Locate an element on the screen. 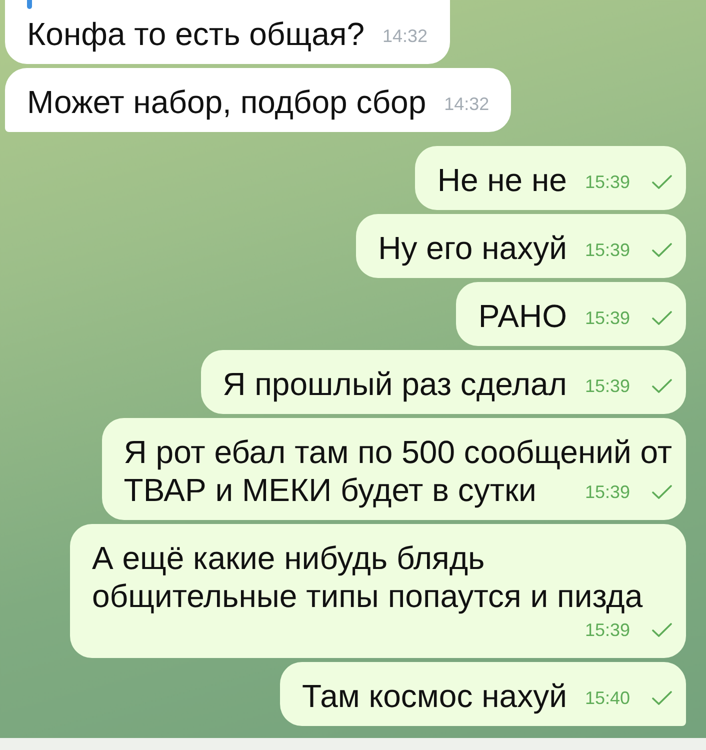 The height and width of the screenshot is (750, 706). message-text: РАНО is located at coordinates (522, 316).